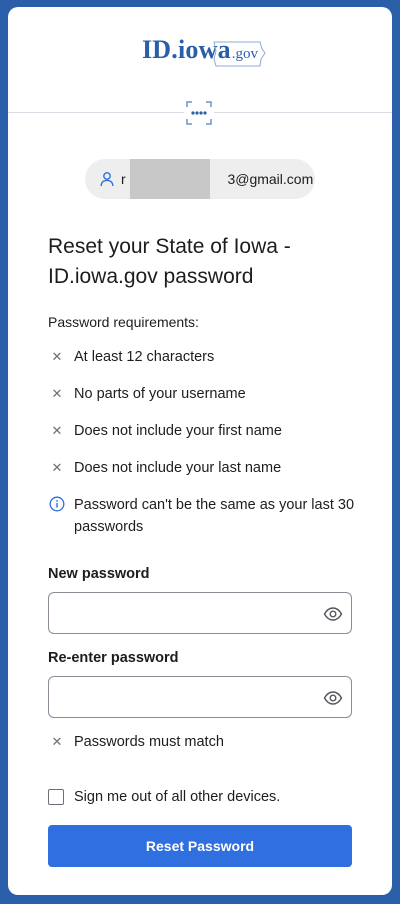 Image resolution: width=400 pixels, height=904 pixels. I want to click on email-suffix: 3@gmail.com, so click(270, 179).